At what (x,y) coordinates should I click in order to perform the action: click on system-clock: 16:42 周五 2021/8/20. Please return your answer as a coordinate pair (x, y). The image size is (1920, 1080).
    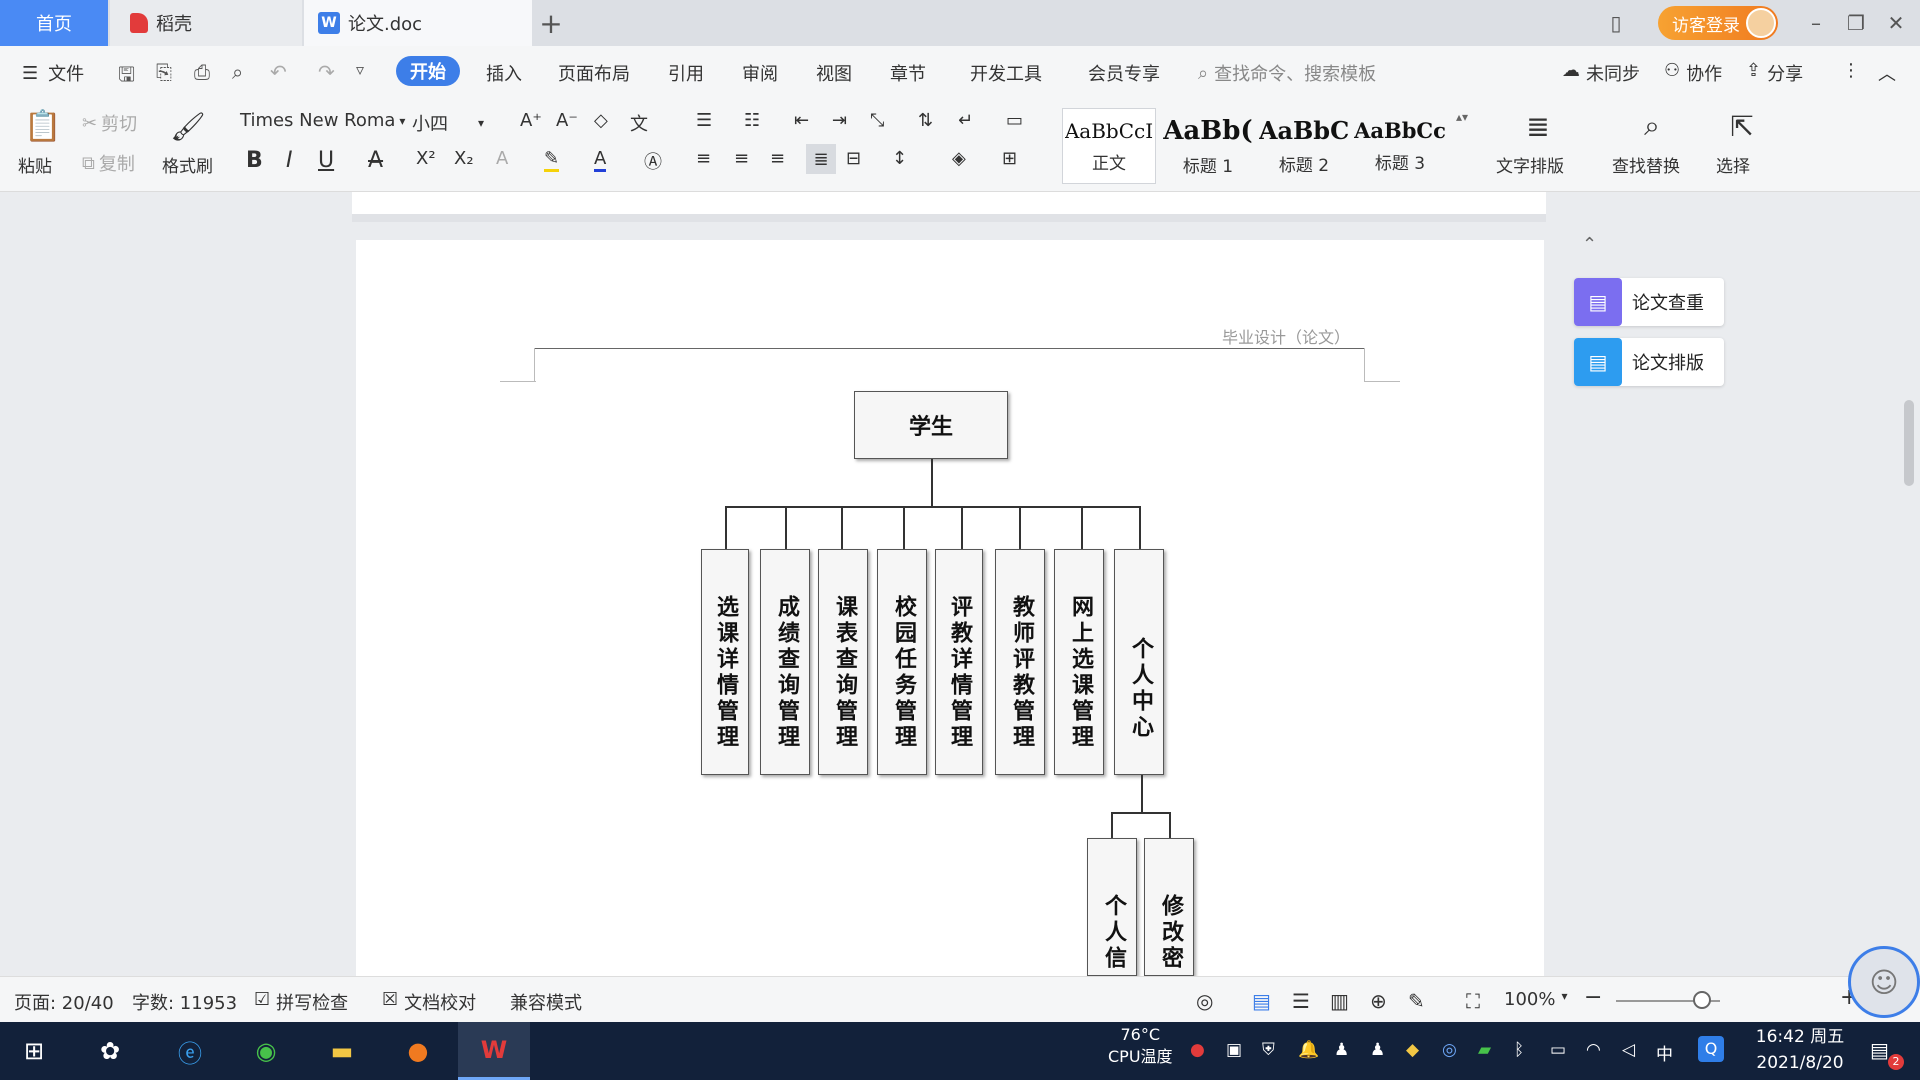
    Looking at the image, I should click on (1800, 1050).